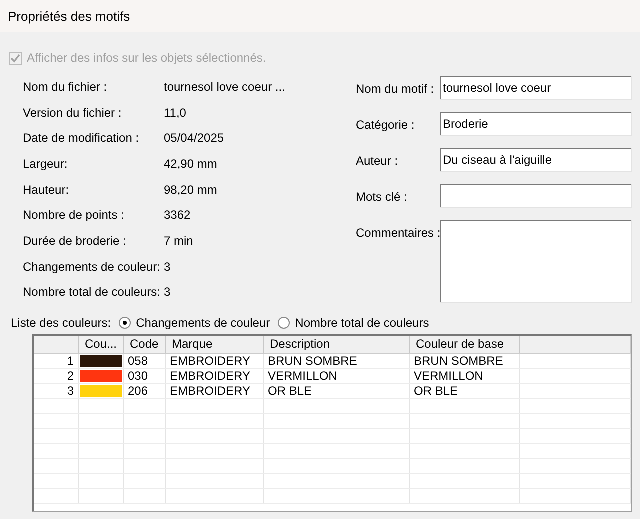  Describe the element at coordinates (191, 190) in the screenshot. I see `info-value: 98,20 mm` at that location.